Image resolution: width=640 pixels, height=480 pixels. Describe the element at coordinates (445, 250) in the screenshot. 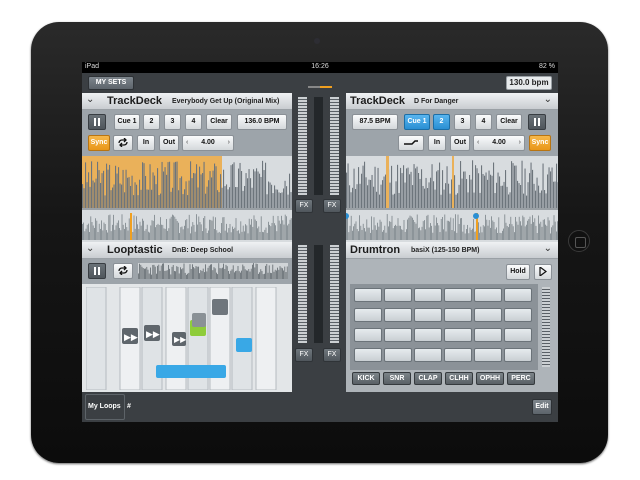

I see `drumtron-kit: basiX (125-150 BPM)` at that location.